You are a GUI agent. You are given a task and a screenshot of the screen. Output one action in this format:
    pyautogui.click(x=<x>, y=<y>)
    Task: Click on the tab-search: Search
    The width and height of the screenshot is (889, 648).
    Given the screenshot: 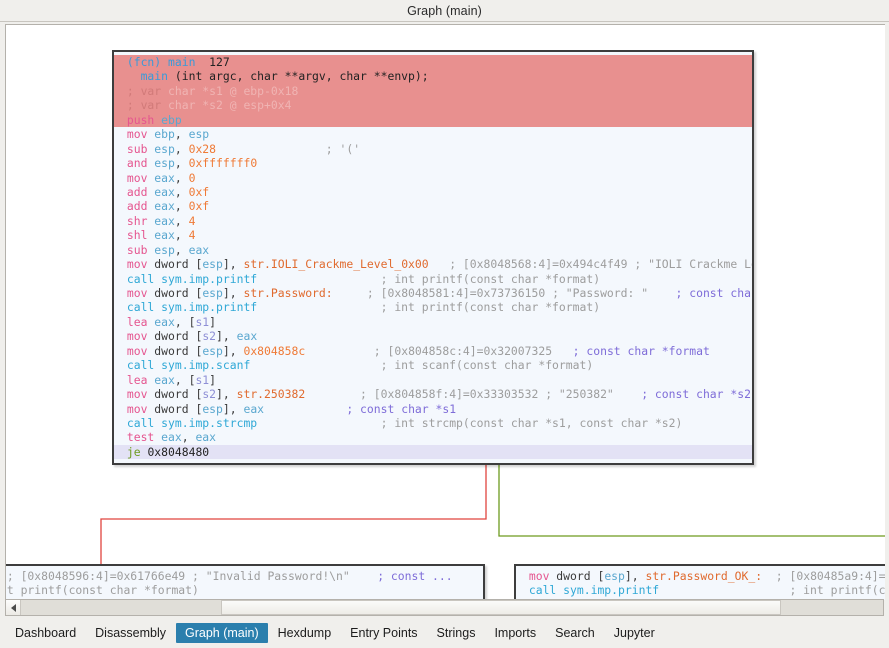 What is the action you would take?
    pyautogui.click(x=575, y=633)
    